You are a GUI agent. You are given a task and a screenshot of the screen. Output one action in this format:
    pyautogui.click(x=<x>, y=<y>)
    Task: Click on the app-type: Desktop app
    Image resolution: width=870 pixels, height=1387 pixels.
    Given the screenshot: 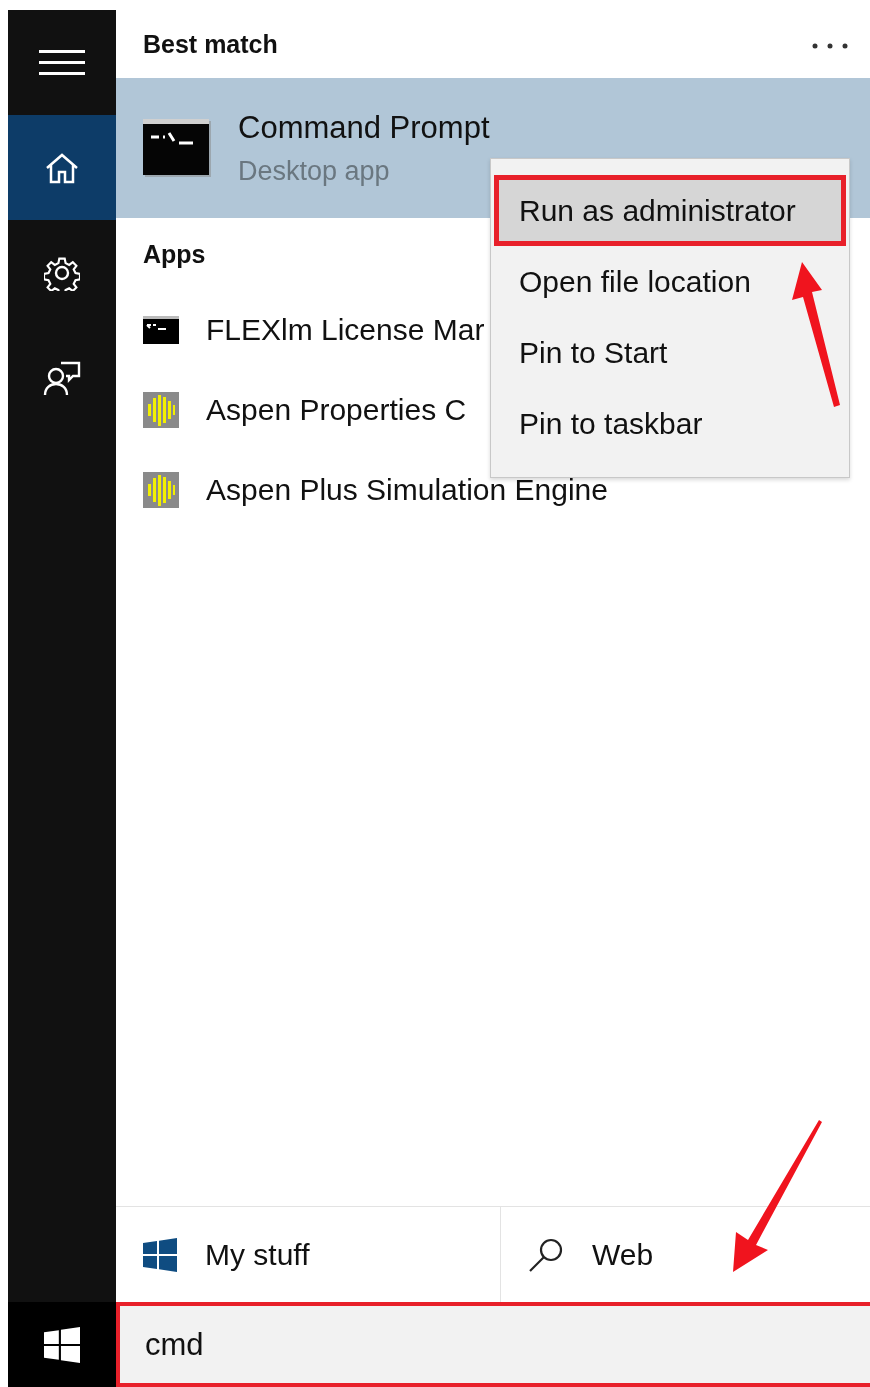 What is the action you would take?
    pyautogui.click(x=314, y=171)
    